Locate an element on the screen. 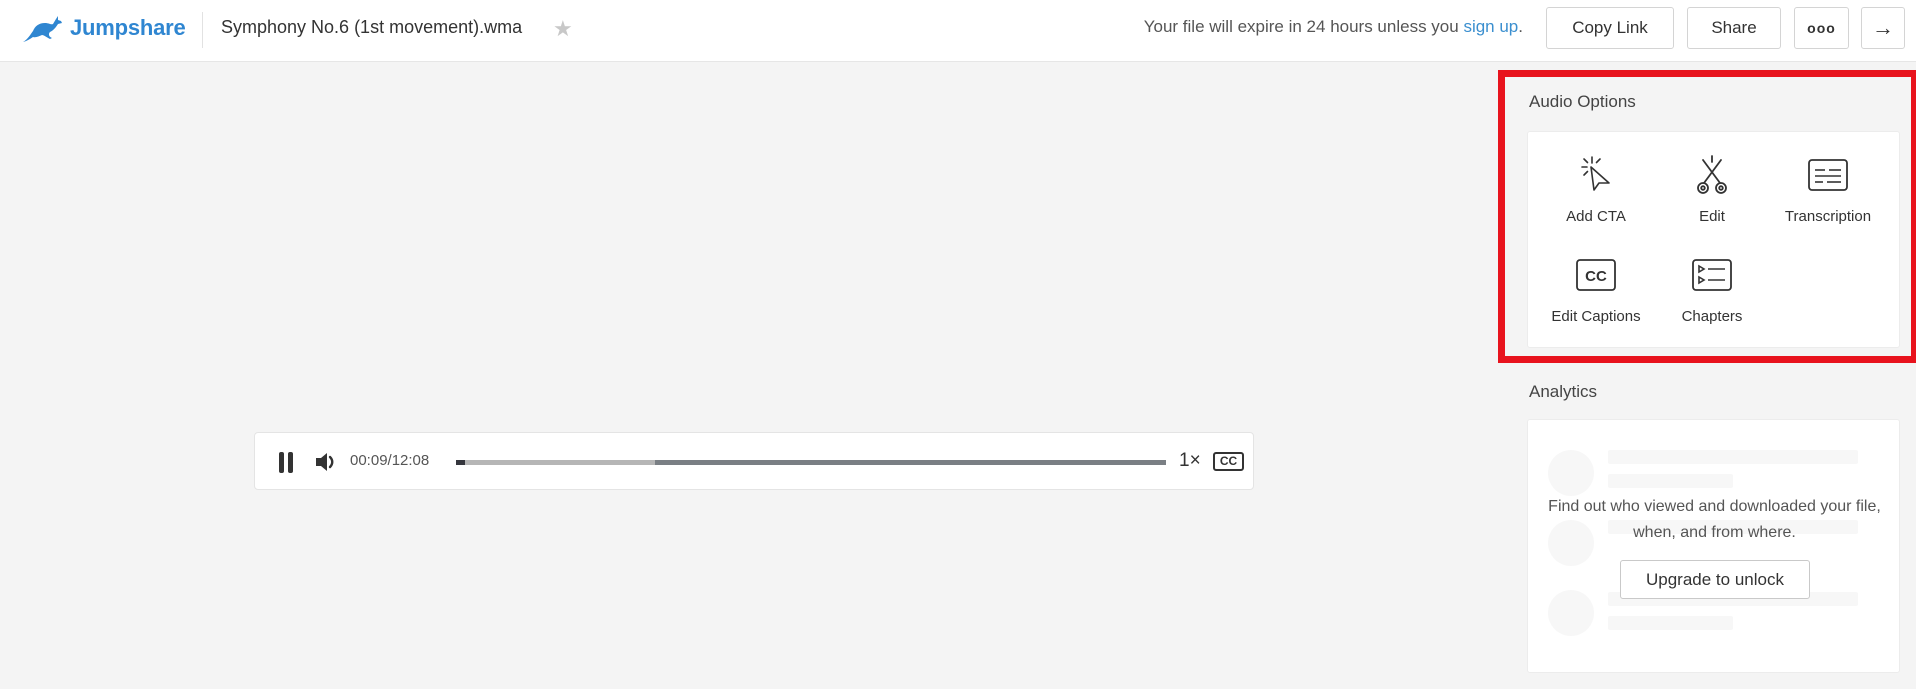 The width and height of the screenshot is (1916, 689). edit-option: Edit is located at coordinates (1712, 190).